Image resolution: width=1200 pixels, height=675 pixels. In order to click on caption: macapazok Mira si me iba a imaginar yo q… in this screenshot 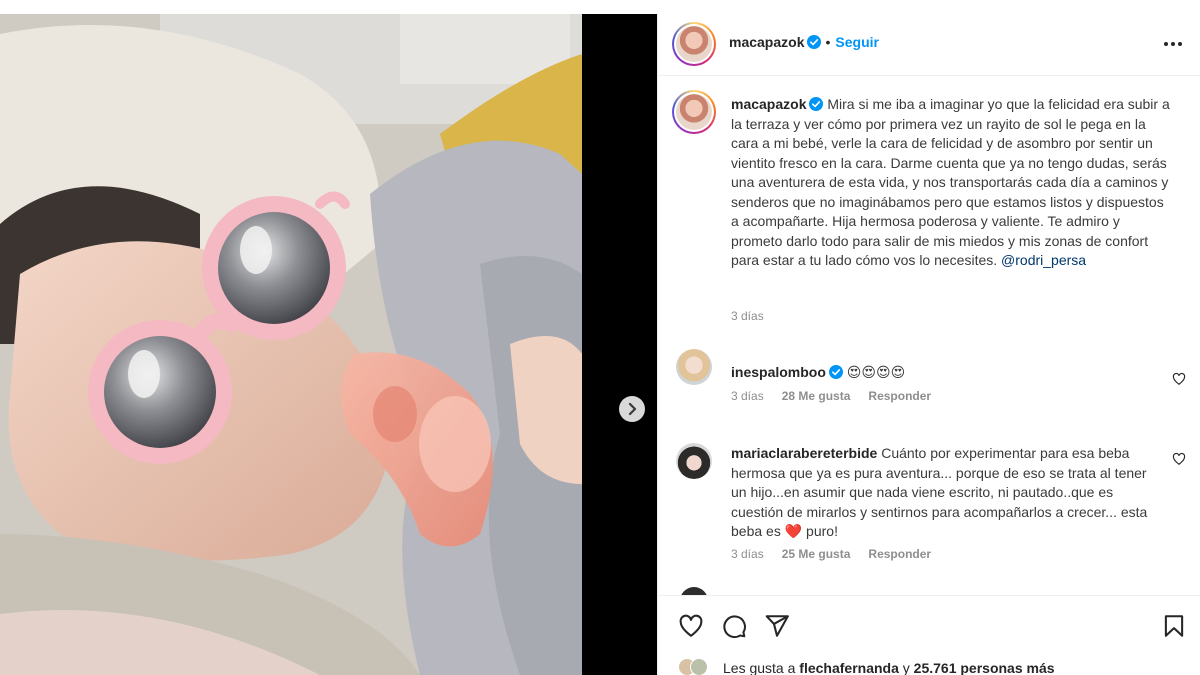, I will do `click(951, 183)`.